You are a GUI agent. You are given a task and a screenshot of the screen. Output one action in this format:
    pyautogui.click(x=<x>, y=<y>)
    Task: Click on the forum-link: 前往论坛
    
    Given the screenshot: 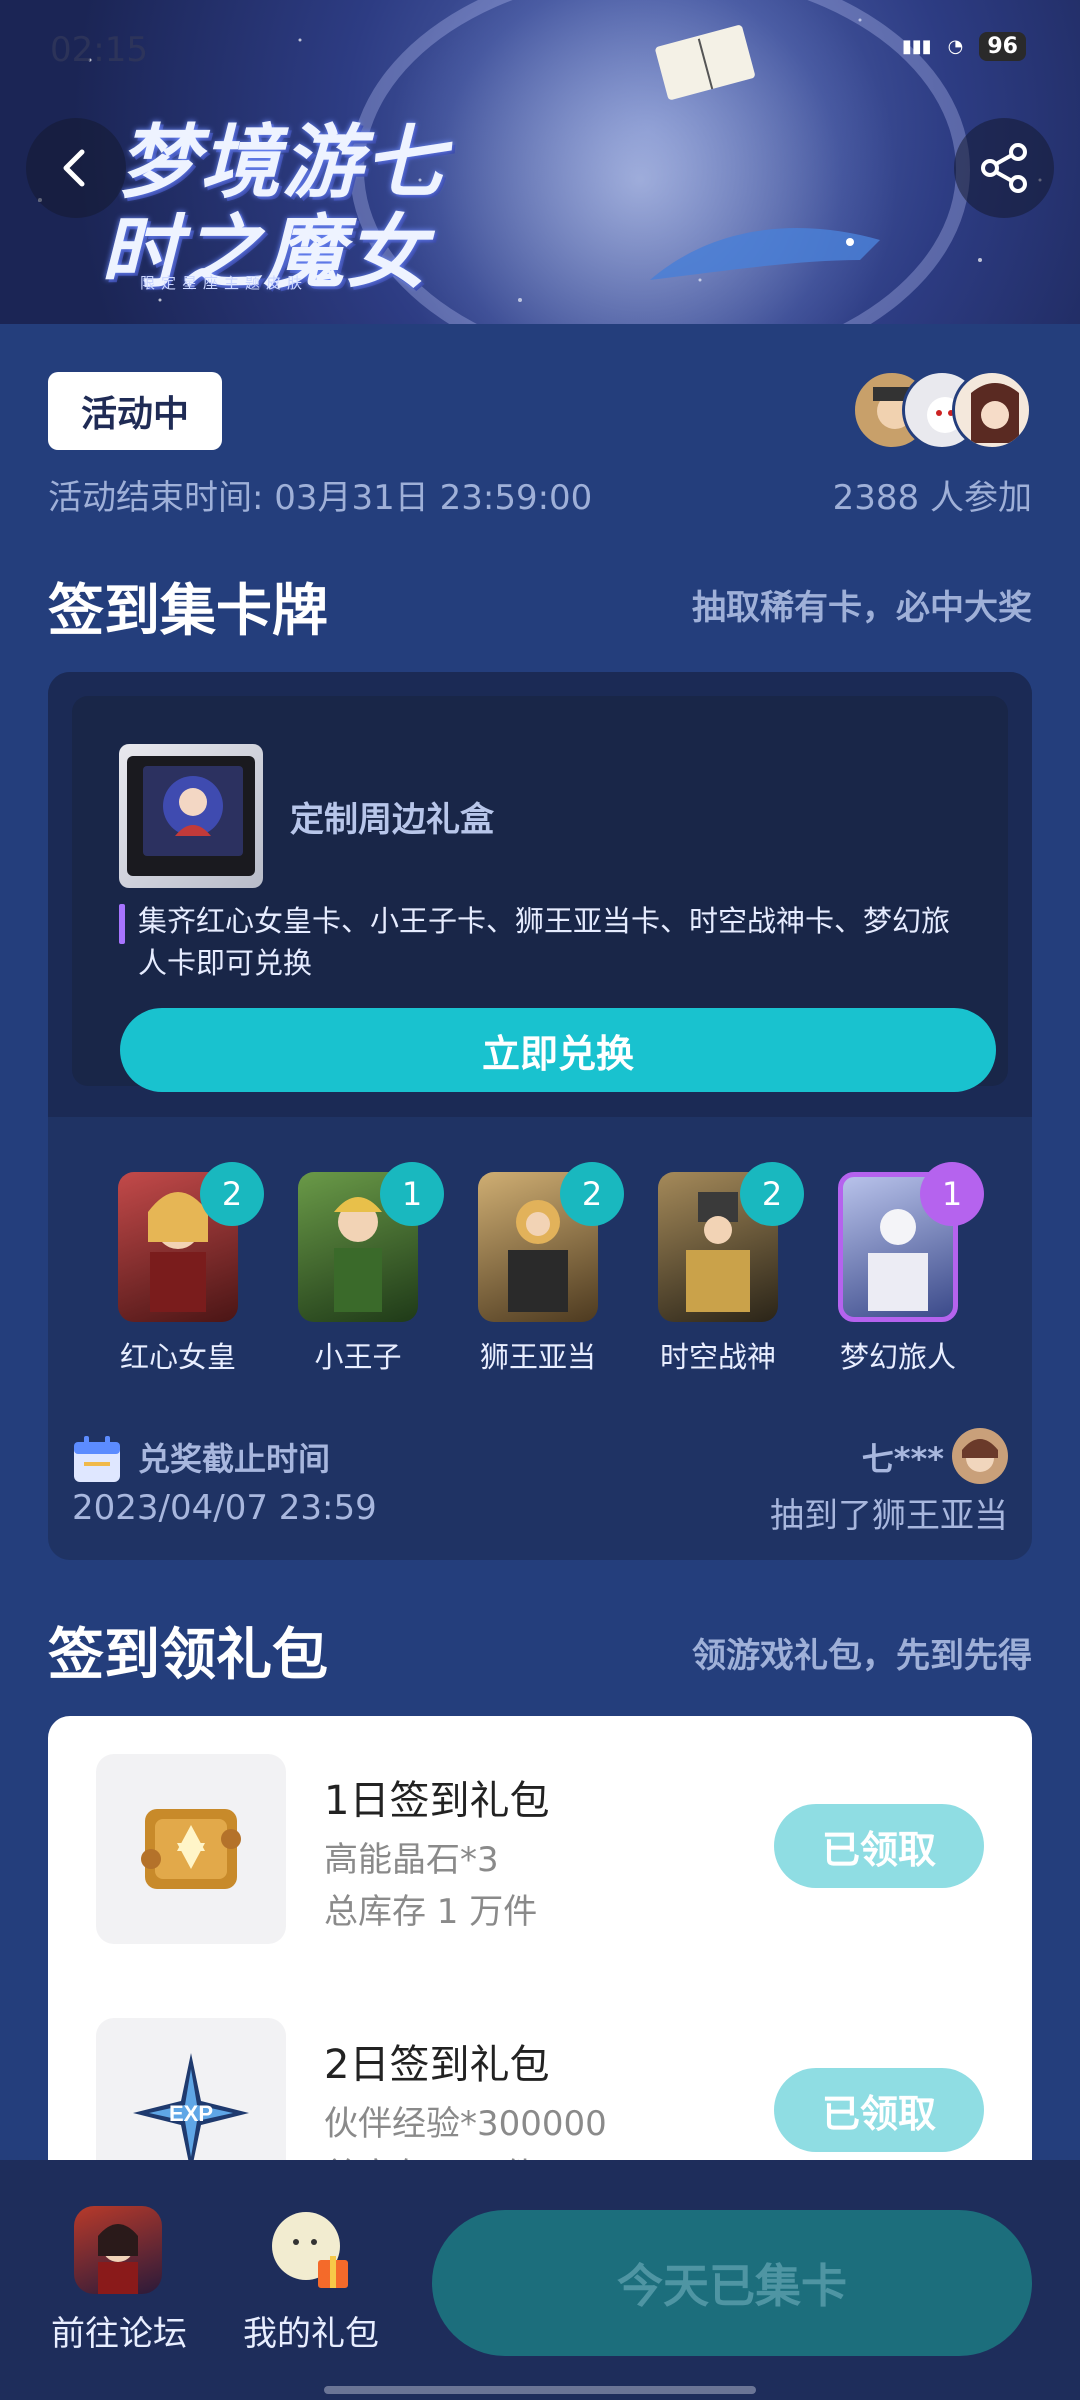 What is the action you would take?
    pyautogui.click(x=114, y=2286)
    